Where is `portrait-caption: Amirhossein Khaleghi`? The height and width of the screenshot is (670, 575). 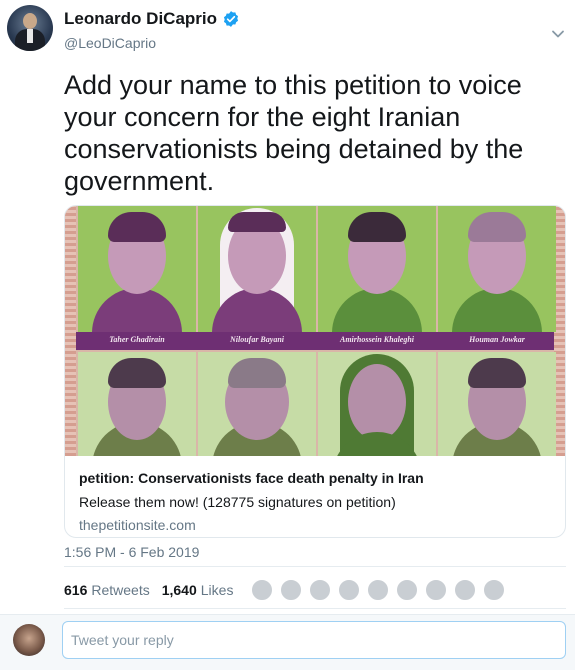 portrait-caption: Amirhossein Khaleghi is located at coordinates (377, 339).